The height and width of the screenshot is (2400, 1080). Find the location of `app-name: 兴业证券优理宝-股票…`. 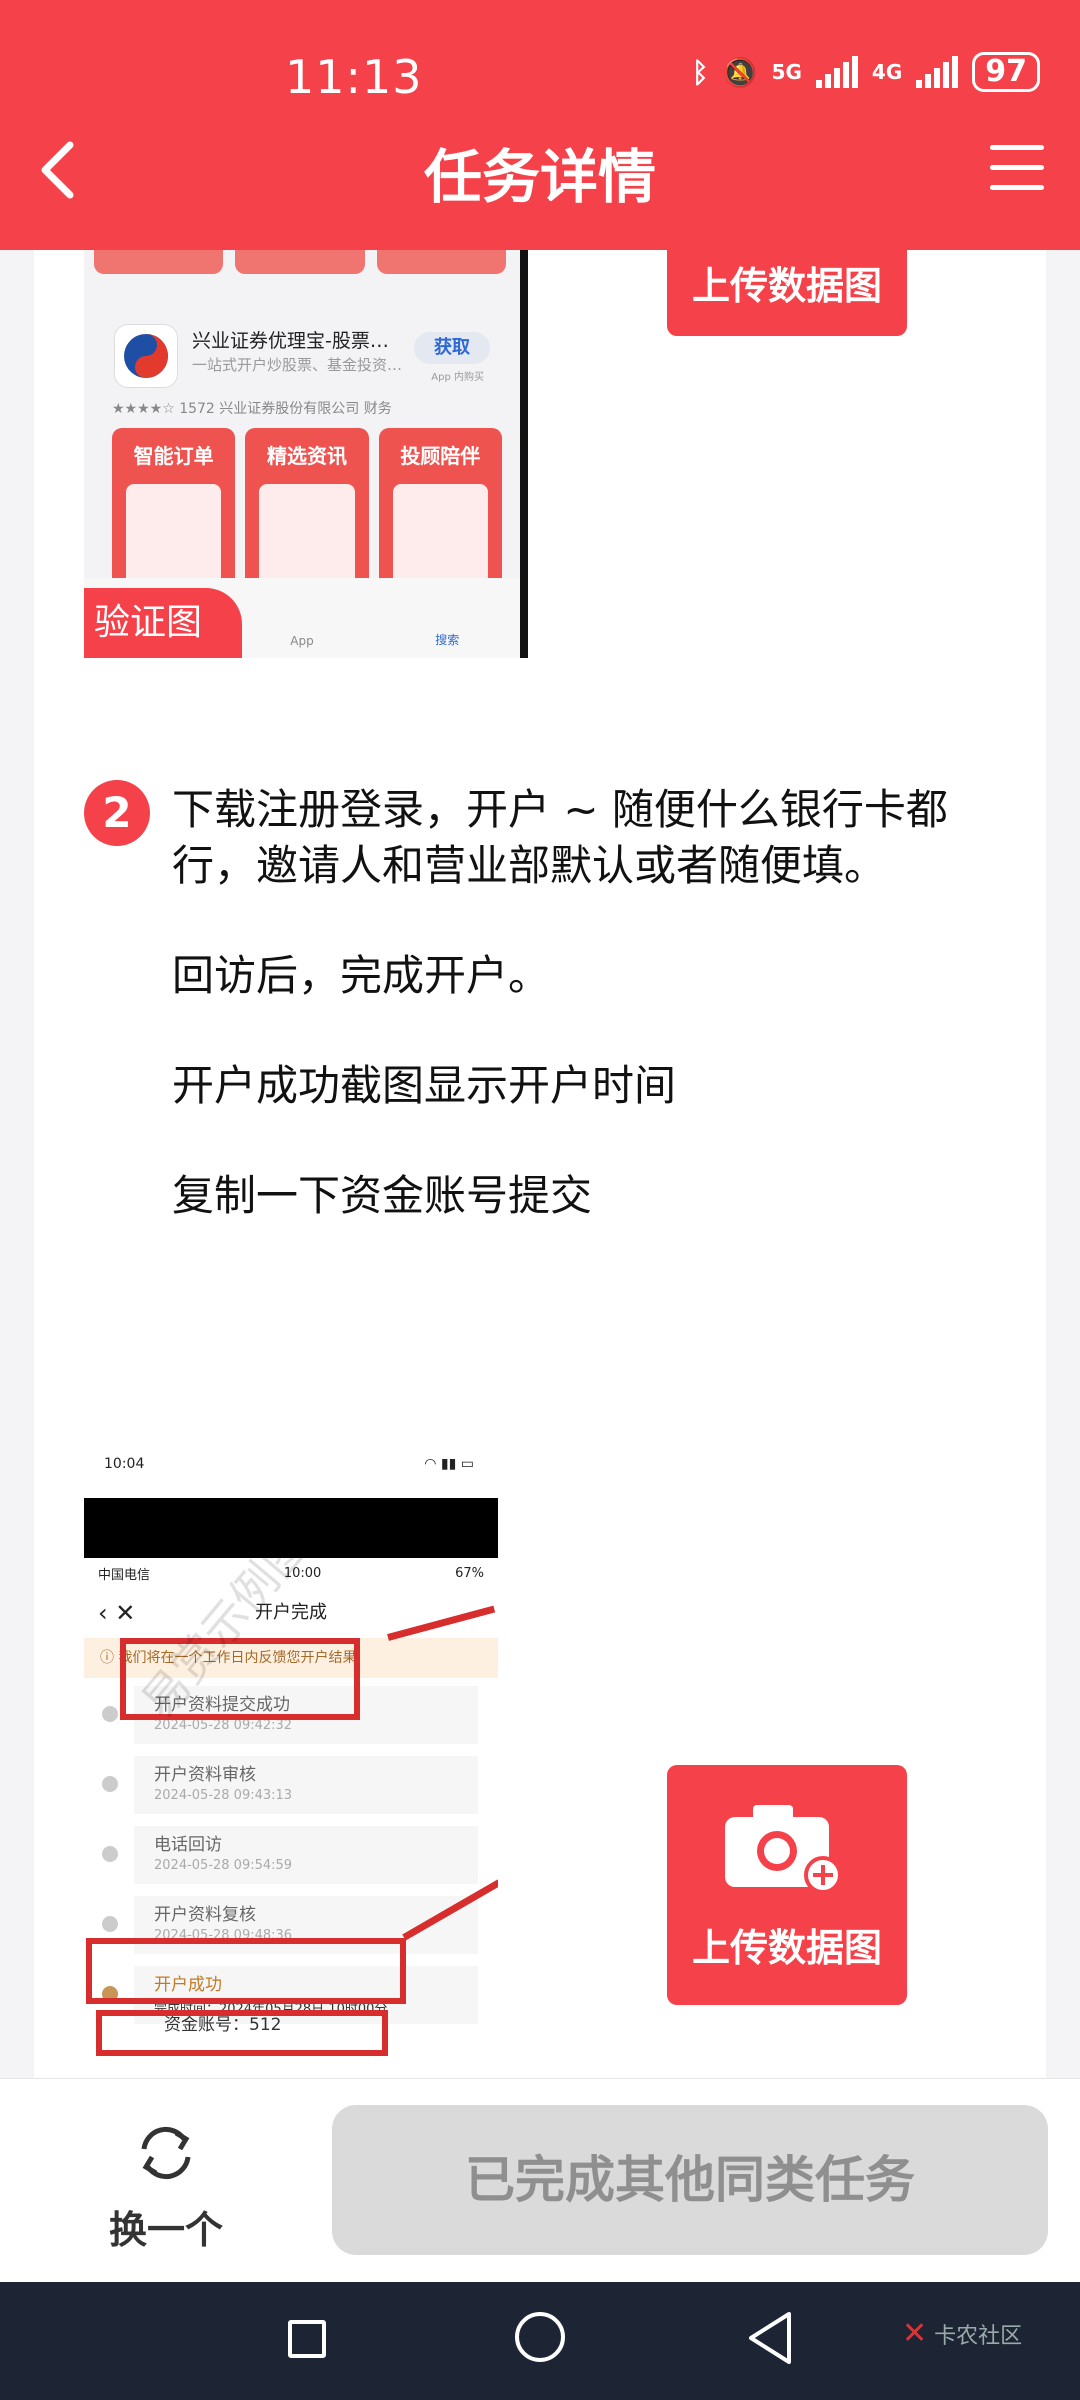

app-name: 兴业证券优理宝-股票… is located at coordinates (290, 341).